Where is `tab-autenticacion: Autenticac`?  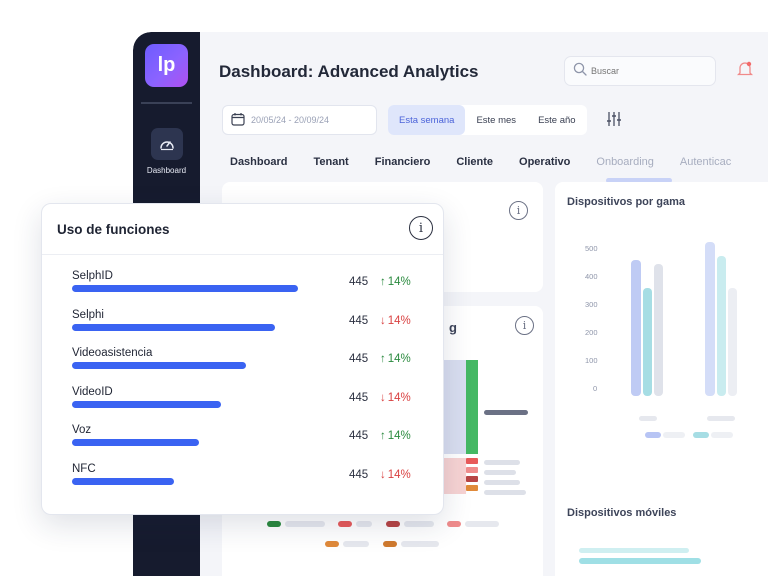
tab-autenticacion: Autenticac is located at coordinates (705, 162).